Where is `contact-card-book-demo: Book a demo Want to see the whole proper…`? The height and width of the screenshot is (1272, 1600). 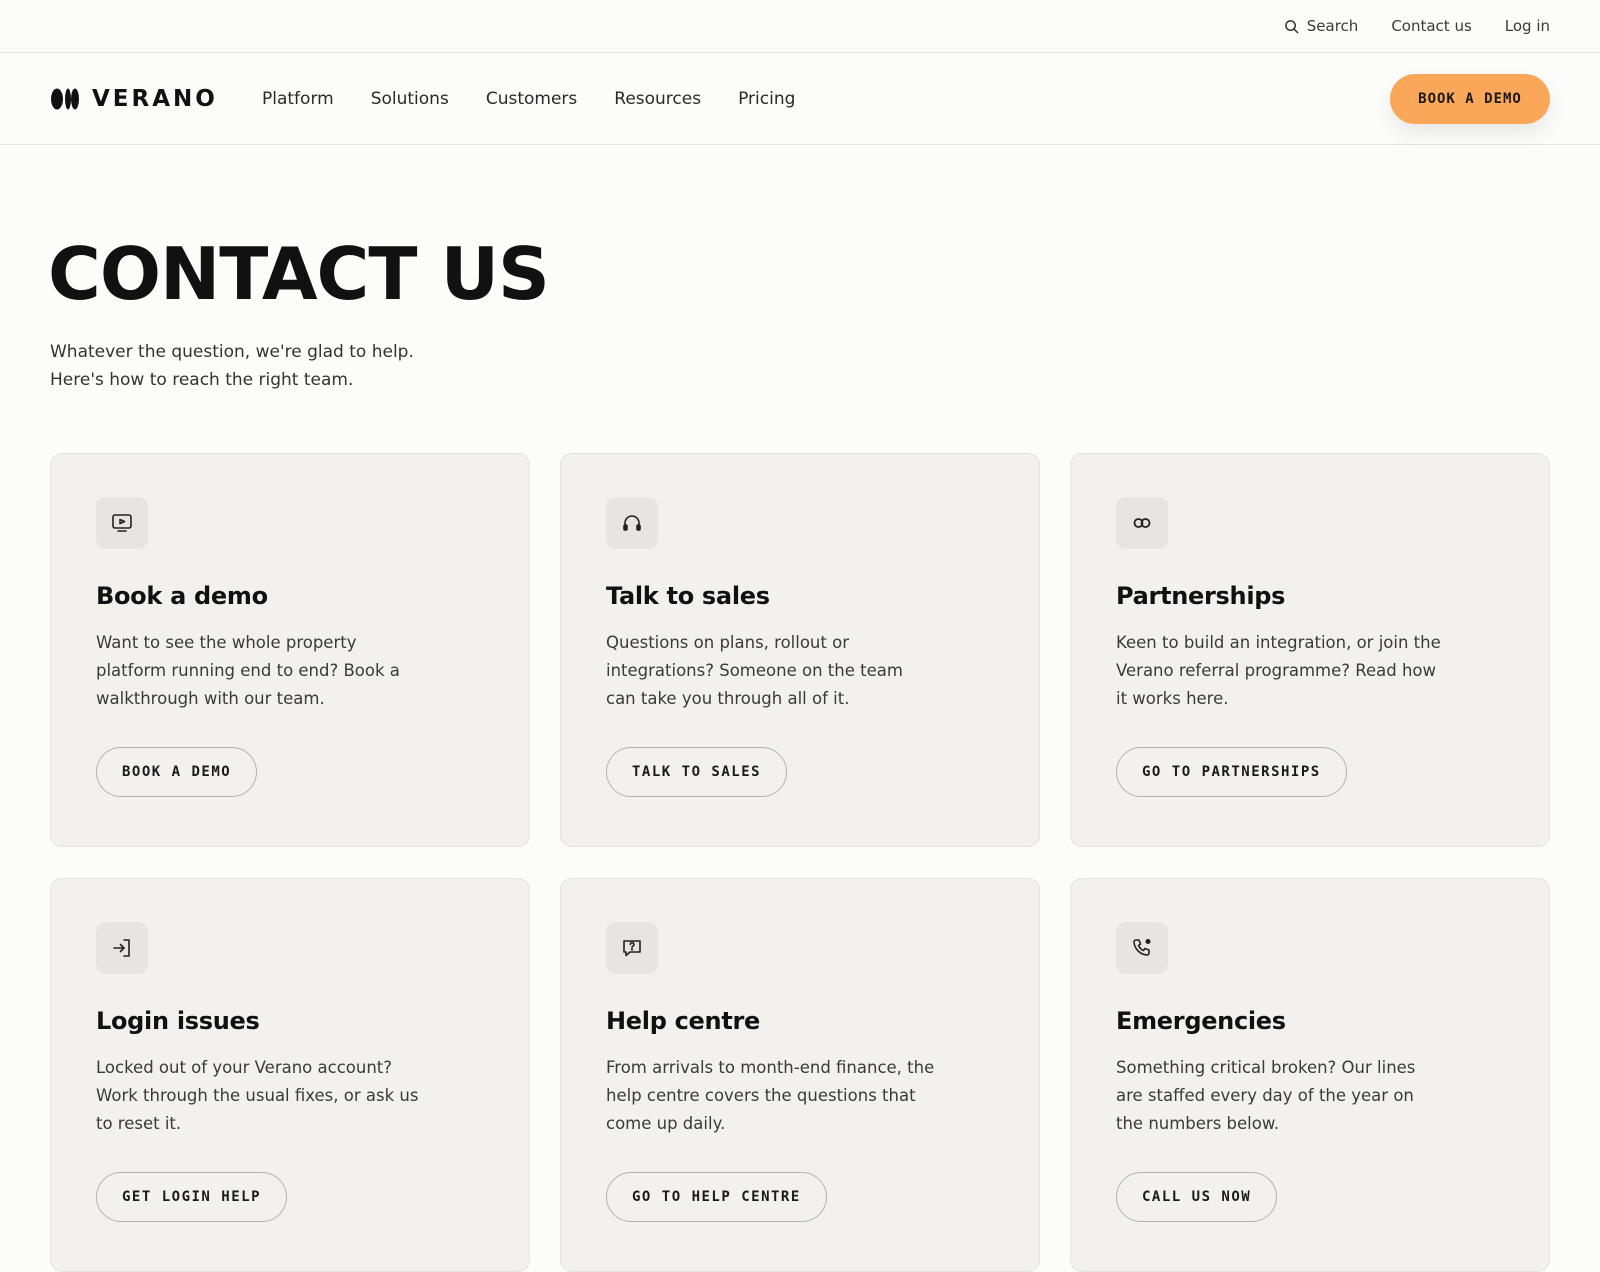 contact-card-book-demo: Book a demo Want to see the whole proper… is located at coordinates (290, 650).